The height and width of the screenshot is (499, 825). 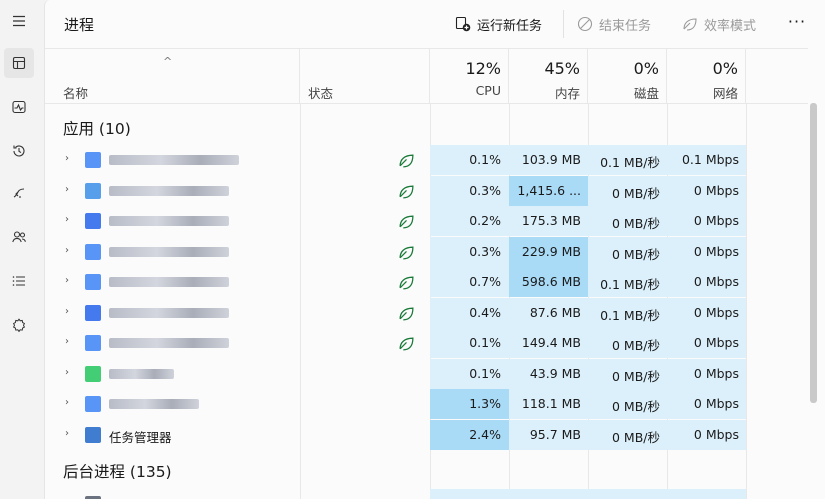 I want to click on toolbar-divider, so click(x=563, y=24).